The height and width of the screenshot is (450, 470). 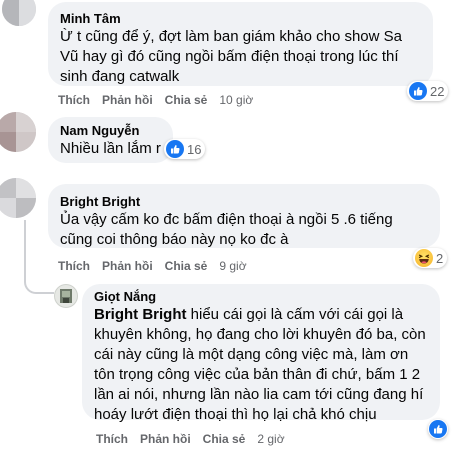 What do you see at coordinates (261, 296) in the screenshot?
I see `reply-author: Giọt Nắng` at bounding box center [261, 296].